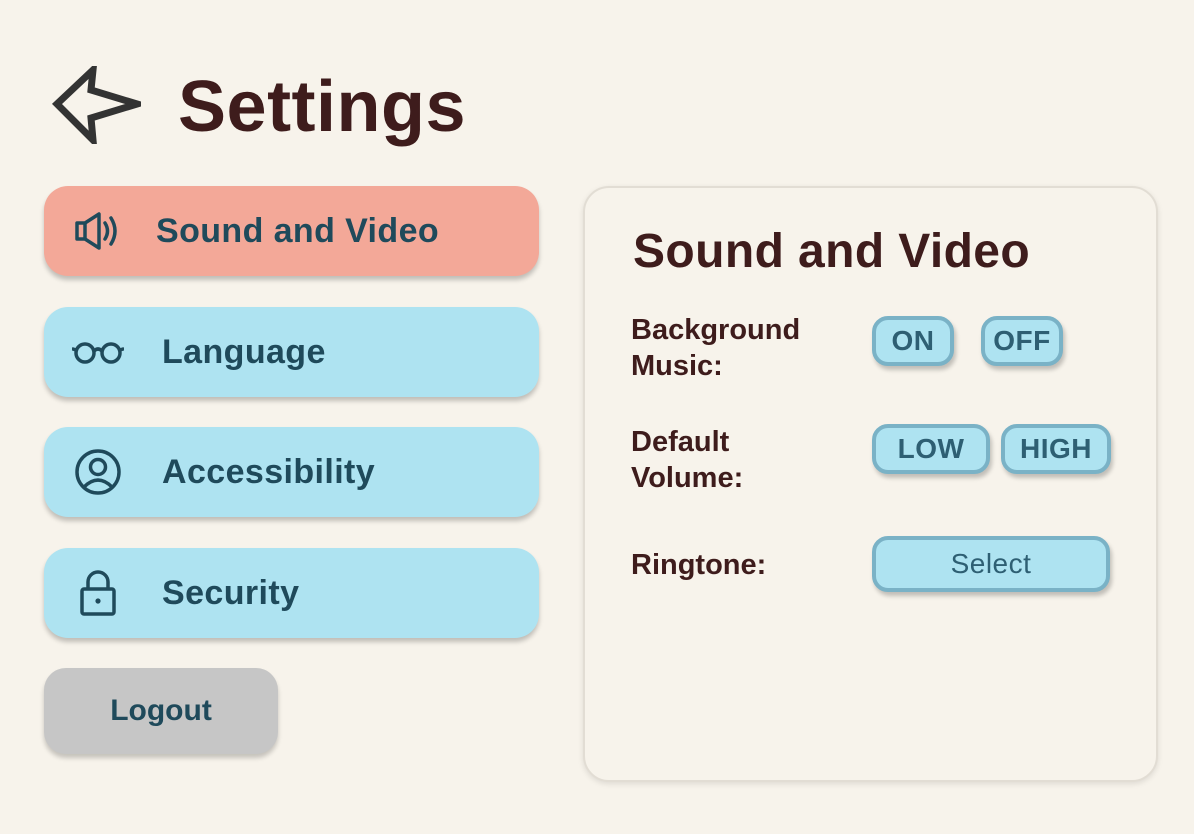  Describe the element at coordinates (98, 593) in the screenshot. I see `lock-icon` at that location.